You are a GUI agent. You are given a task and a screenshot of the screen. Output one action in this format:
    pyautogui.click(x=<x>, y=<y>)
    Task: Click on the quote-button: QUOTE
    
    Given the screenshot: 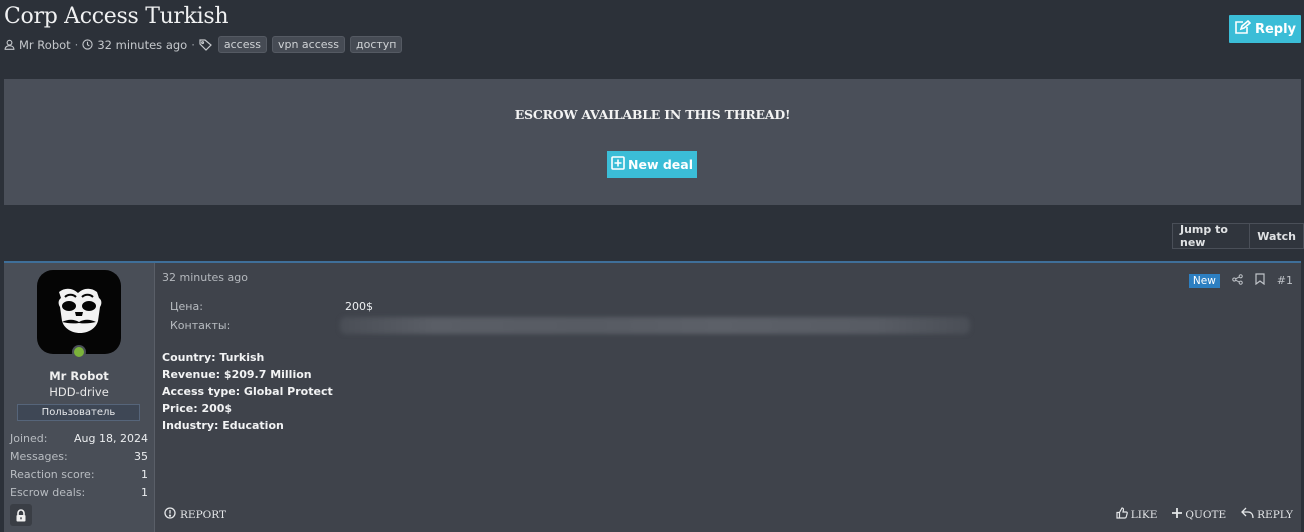 What is the action you would take?
    pyautogui.click(x=1199, y=514)
    